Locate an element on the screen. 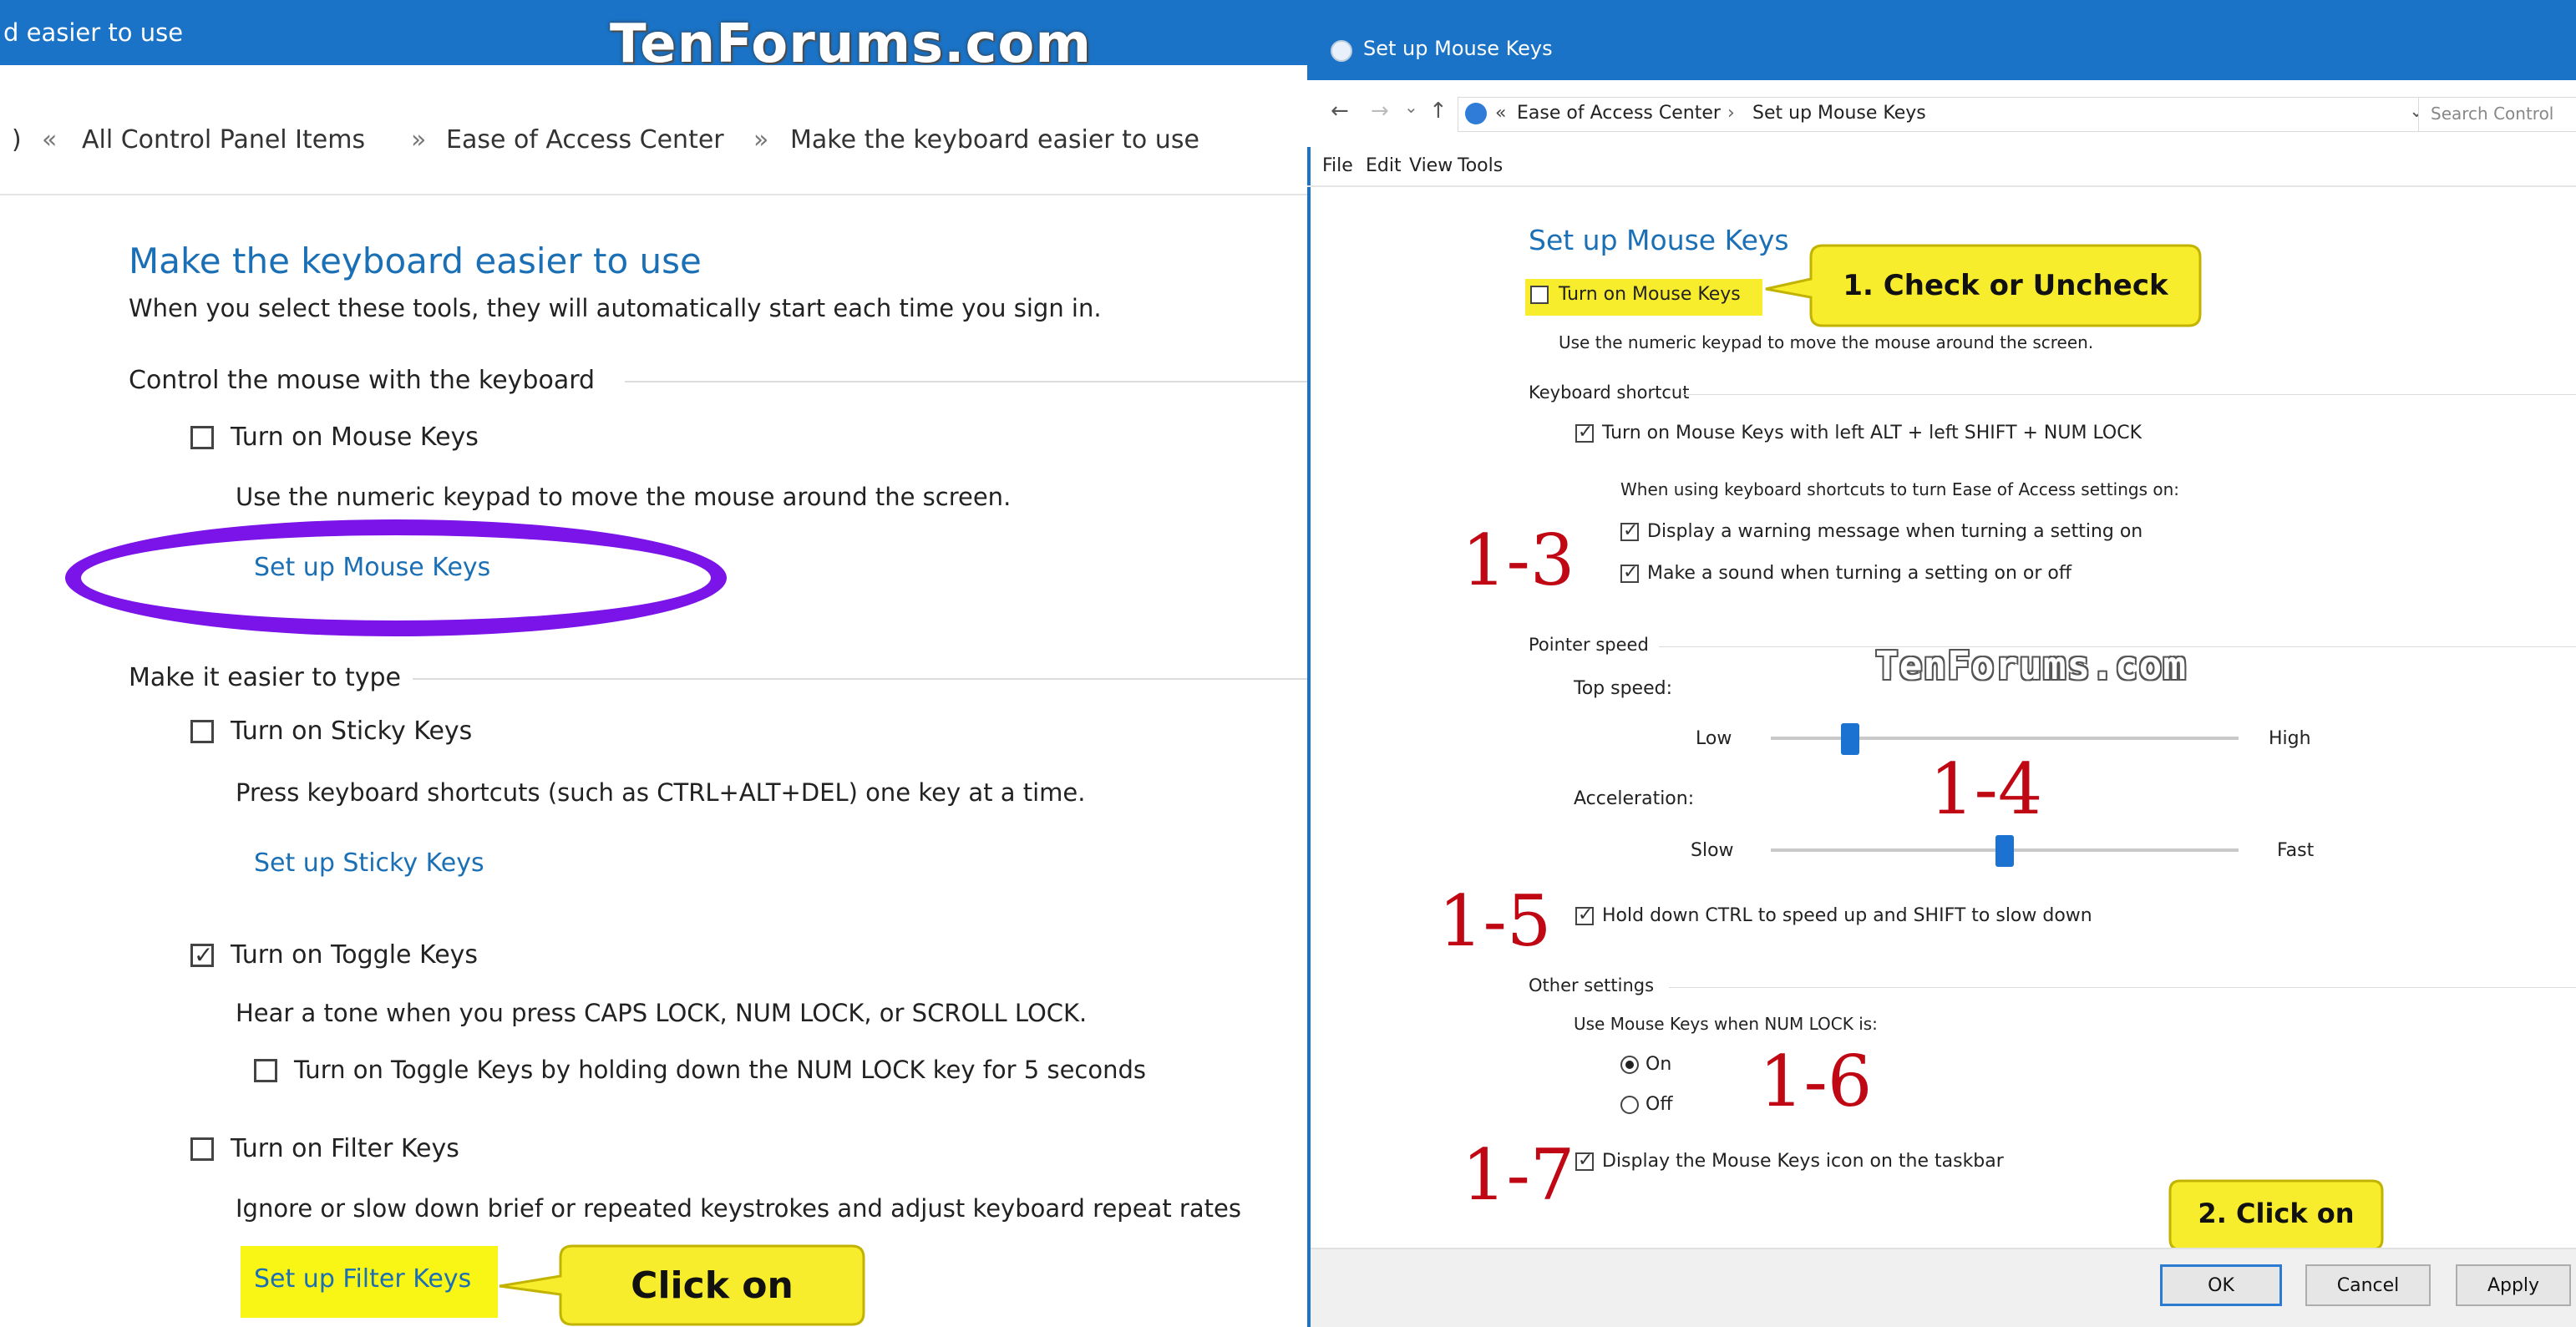 This screenshot has height=1327, width=2576. radio-off-label: Off is located at coordinates (1659, 1104).